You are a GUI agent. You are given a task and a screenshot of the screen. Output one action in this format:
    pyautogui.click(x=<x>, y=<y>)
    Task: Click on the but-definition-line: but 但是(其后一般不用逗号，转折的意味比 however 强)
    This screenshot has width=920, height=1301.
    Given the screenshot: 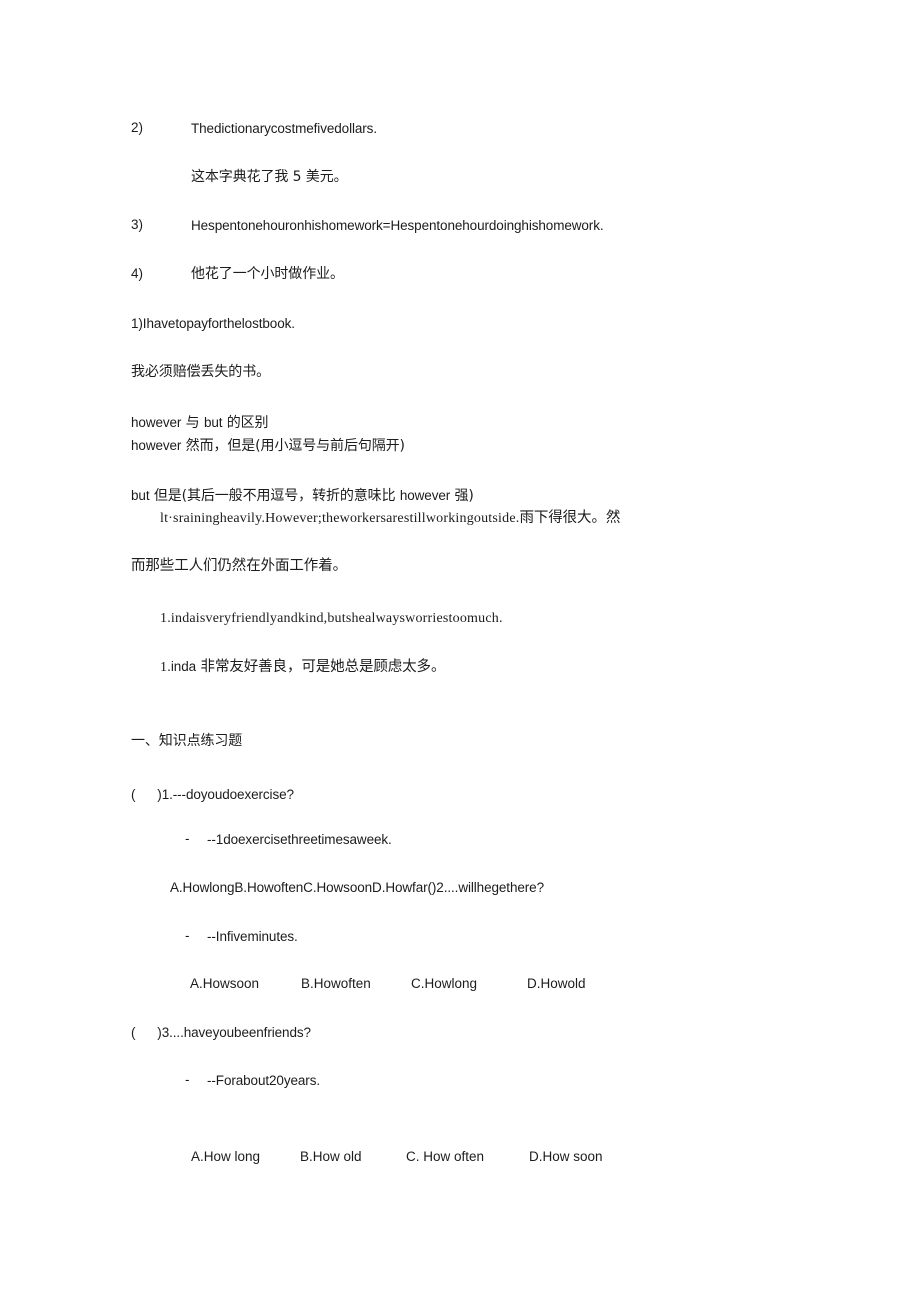 What is the action you would take?
    pyautogui.click(x=302, y=496)
    